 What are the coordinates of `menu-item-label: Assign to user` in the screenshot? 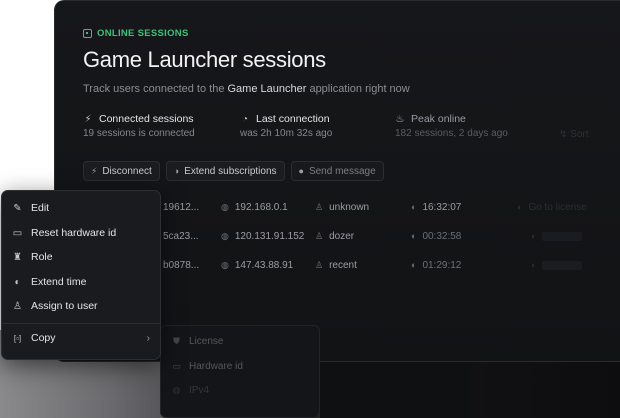 It's located at (64, 306).